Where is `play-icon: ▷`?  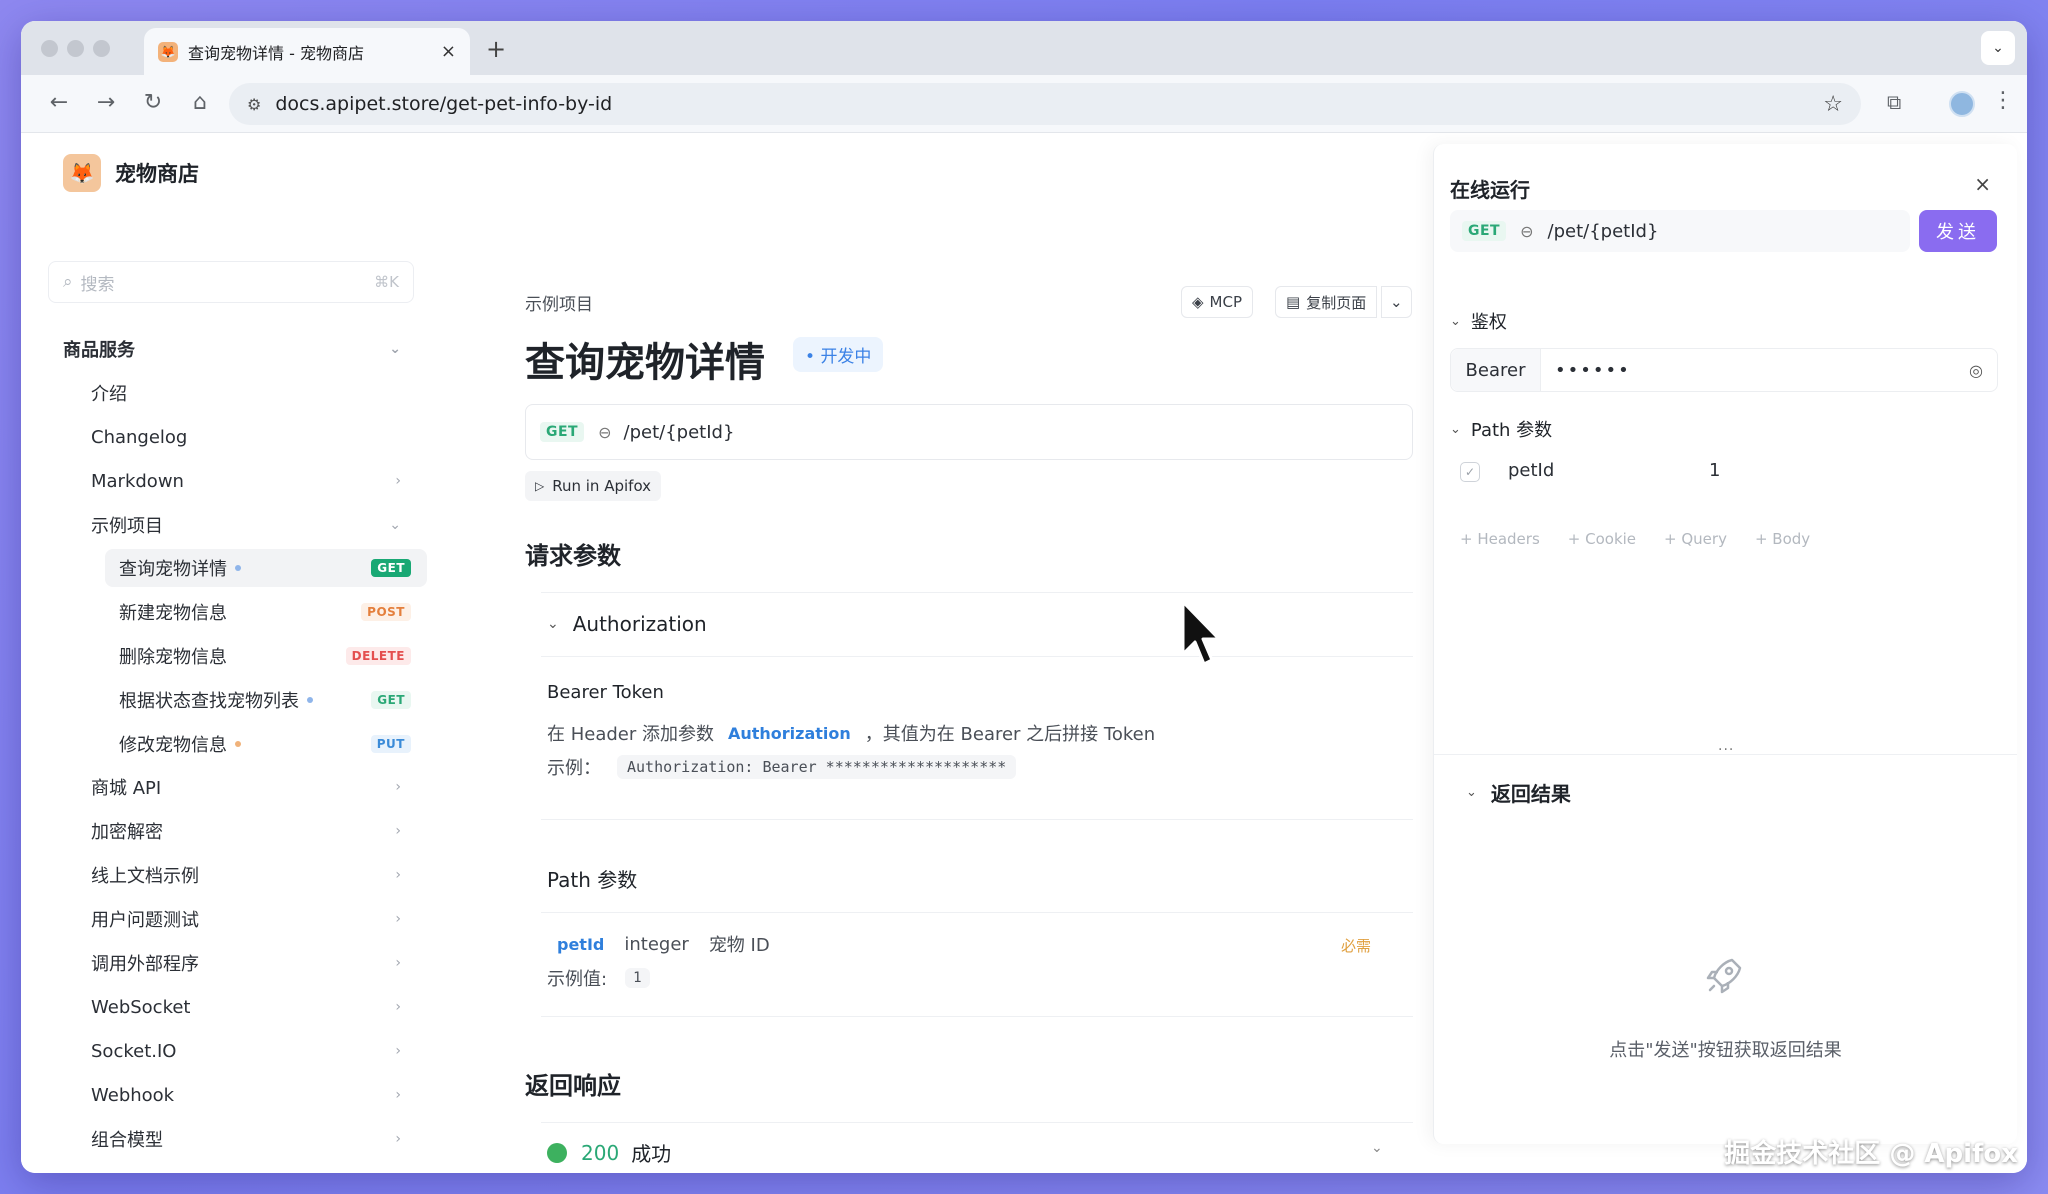 play-icon: ▷ is located at coordinates (540, 486).